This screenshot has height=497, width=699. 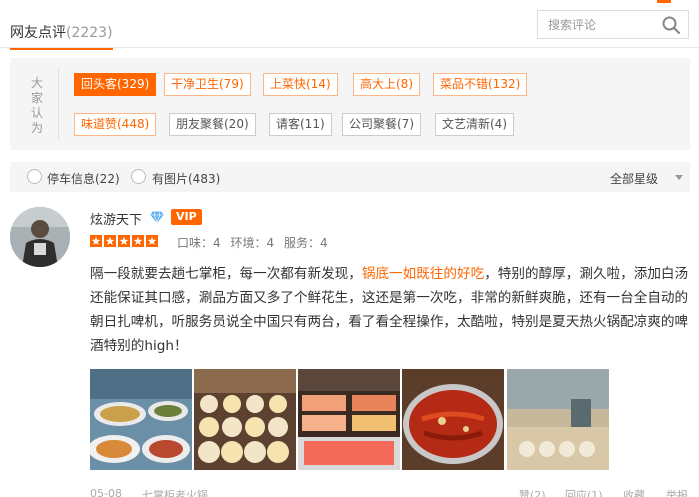 I want to click on photos-filter-label: 有图片(483), so click(x=186, y=178).